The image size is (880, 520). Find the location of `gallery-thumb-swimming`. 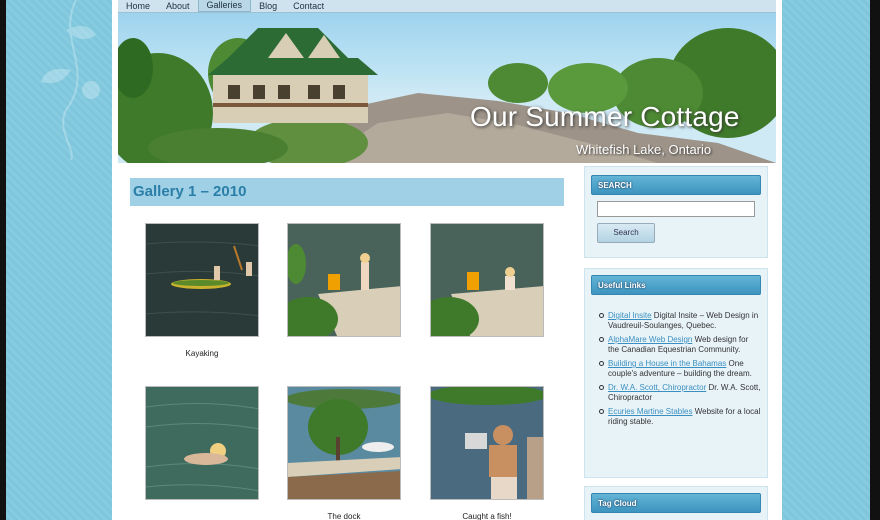

gallery-thumb-swimming is located at coordinates (202, 443).